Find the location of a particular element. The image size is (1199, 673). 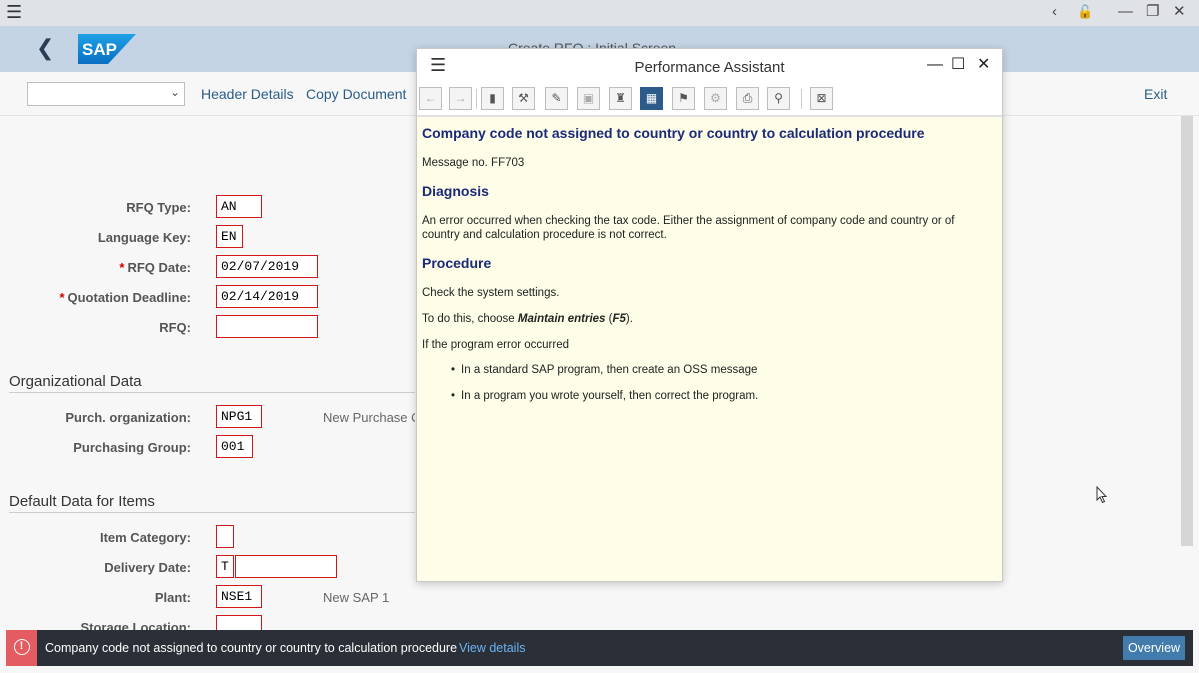

rfq-input is located at coordinates (267, 326).